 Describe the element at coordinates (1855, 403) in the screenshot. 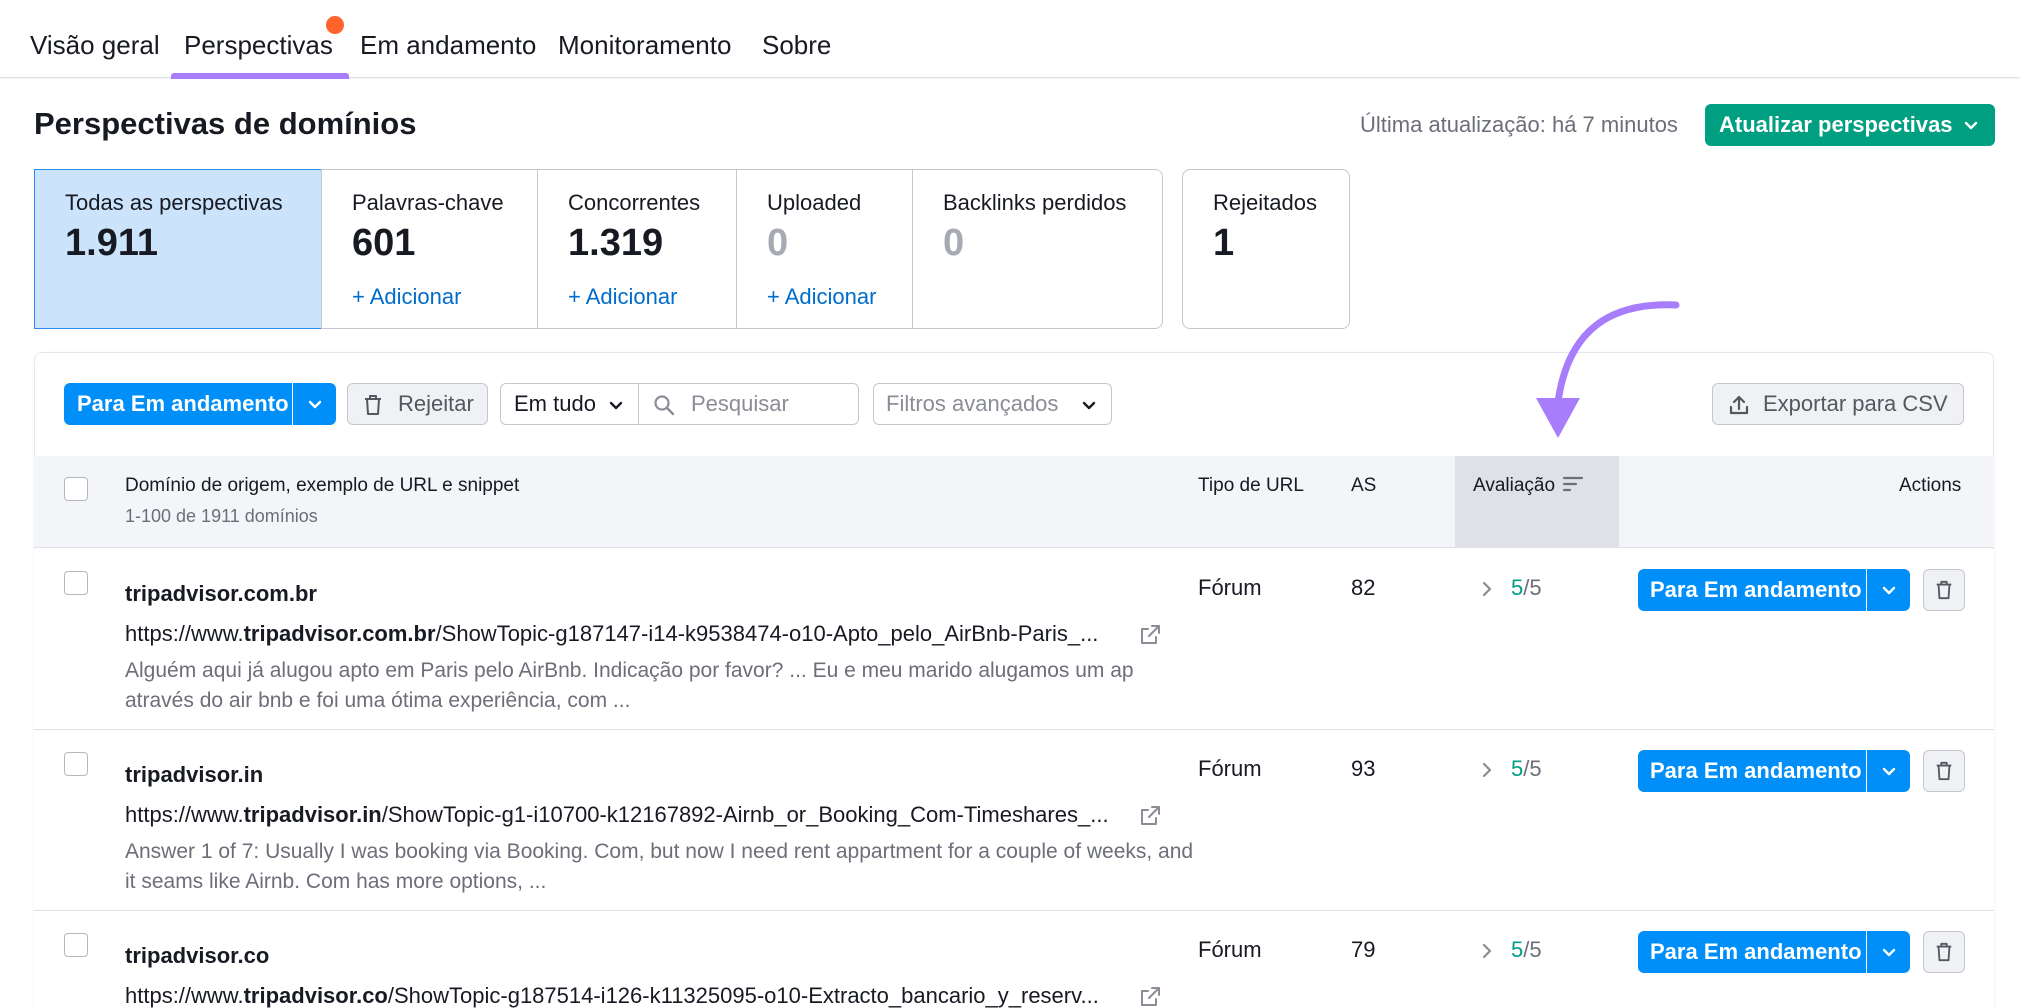

I see `export-csv-label: Exportar para CSV` at that location.